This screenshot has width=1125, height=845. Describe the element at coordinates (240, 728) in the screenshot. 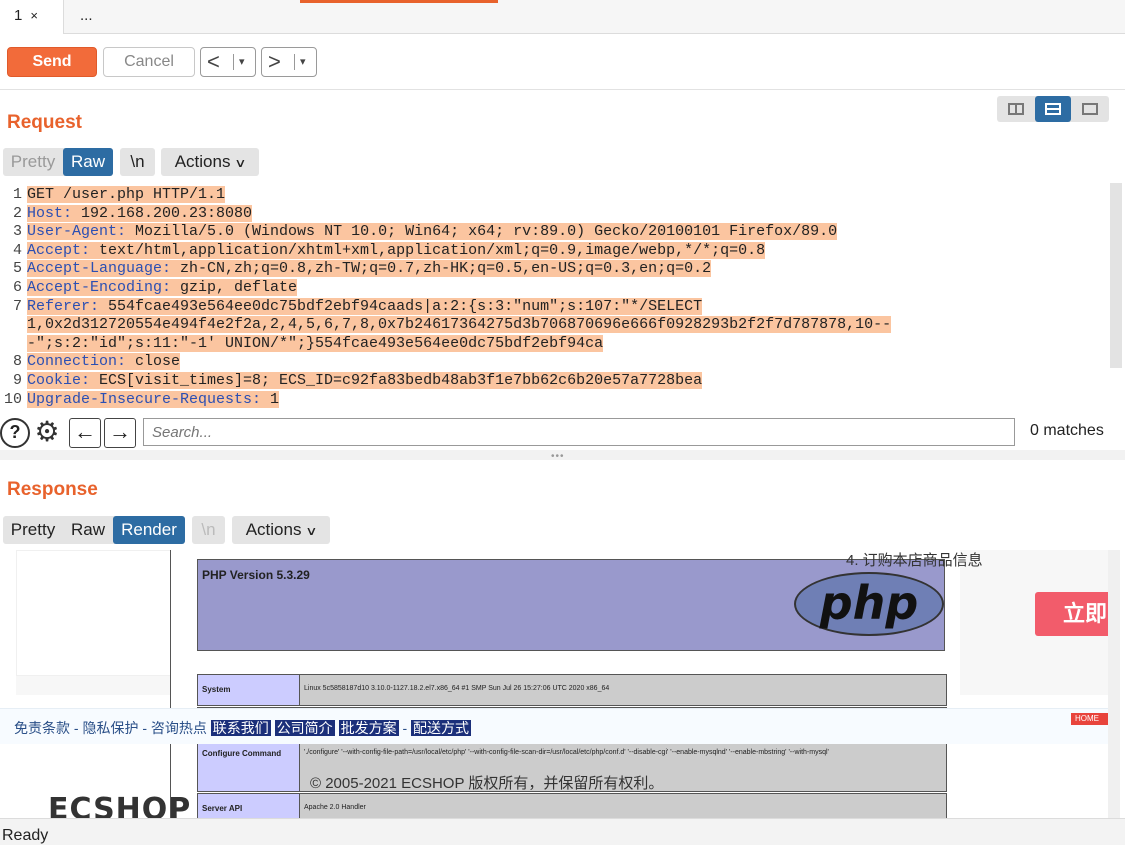

I see `link-contact: 联系我们` at that location.